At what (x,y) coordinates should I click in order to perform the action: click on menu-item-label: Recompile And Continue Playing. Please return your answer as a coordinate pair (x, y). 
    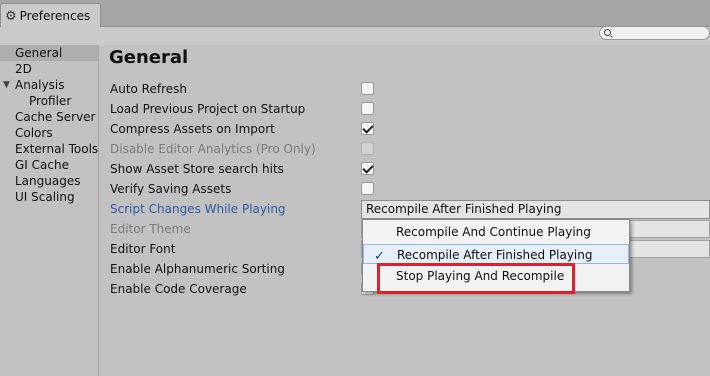
    Looking at the image, I should click on (493, 232).